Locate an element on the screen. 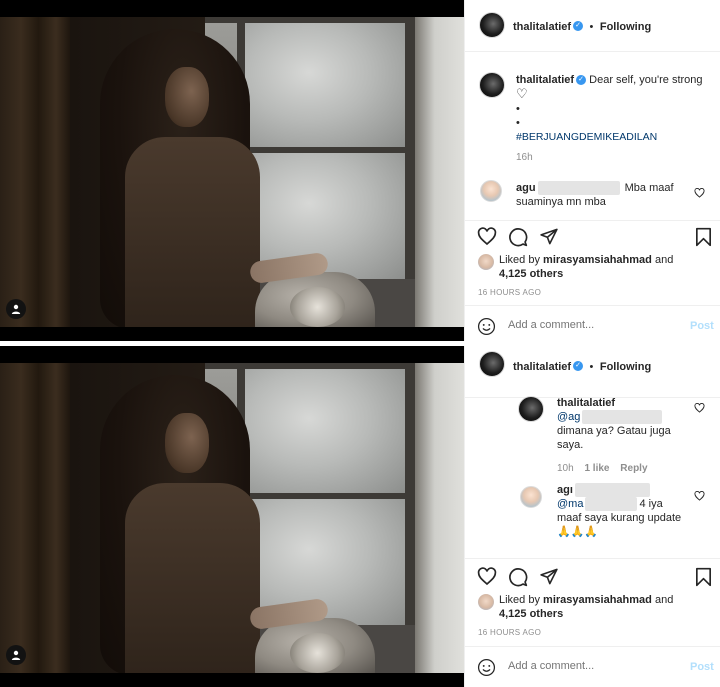 Image resolution: width=720 pixels, height=687 pixels. reply-button: Reply is located at coordinates (633, 468).